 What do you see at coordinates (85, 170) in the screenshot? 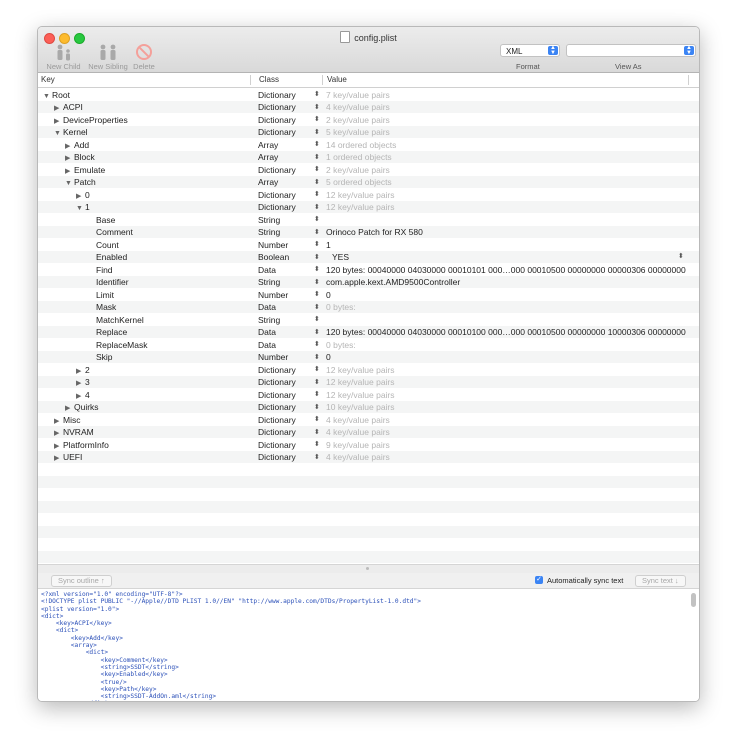
I see `row-key: ▶ Emulate` at bounding box center [85, 170].